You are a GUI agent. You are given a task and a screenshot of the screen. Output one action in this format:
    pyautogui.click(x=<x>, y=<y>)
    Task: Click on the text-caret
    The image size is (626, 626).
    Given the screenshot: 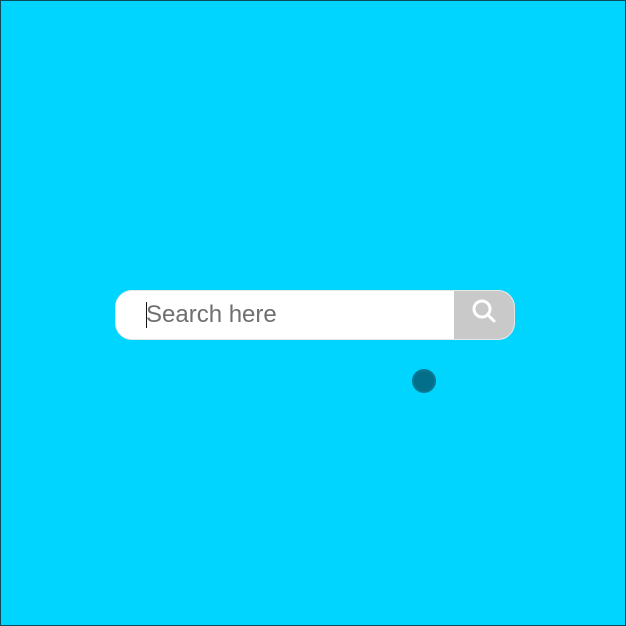 What is the action you would take?
    pyautogui.click(x=146, y=315)
    